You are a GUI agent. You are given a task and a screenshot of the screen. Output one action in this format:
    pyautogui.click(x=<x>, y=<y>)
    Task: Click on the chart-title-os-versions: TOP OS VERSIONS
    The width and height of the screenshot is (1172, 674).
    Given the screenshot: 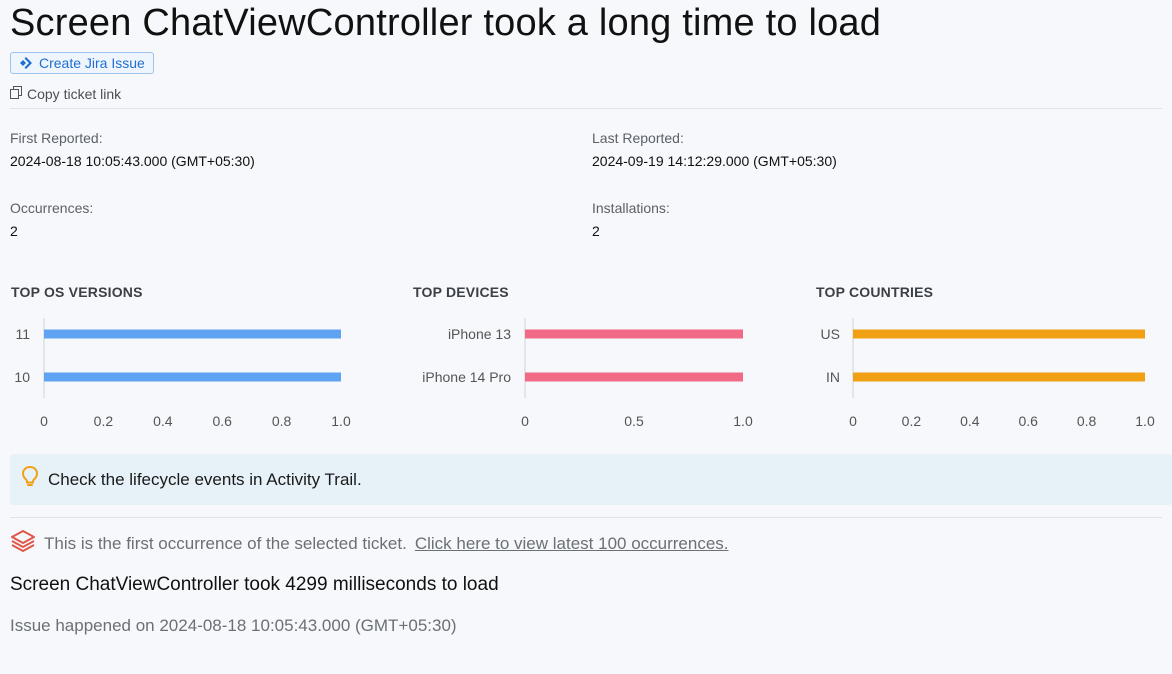 What is the action you would take?
    pyautogui.click(x=77, y=292)
    